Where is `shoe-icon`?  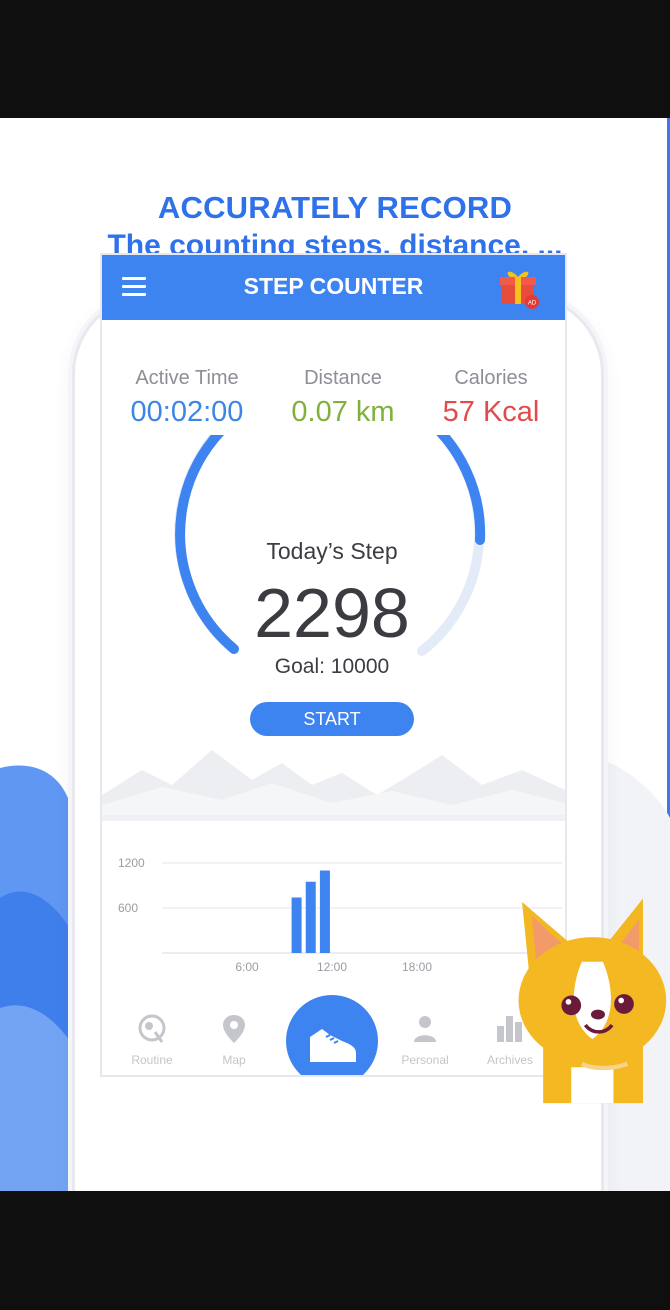 shoe-icon is located at coordinates (333, 1045).